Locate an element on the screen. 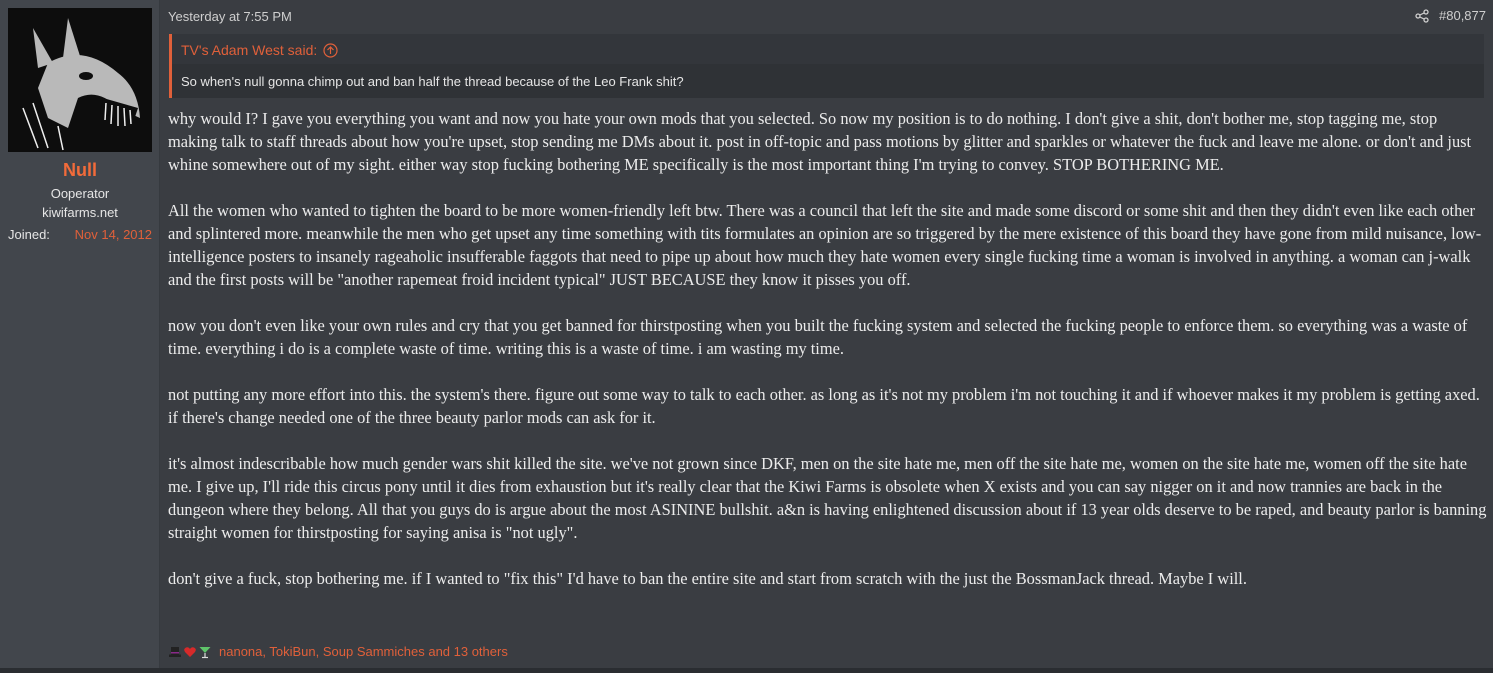  cocktail-icon is located at coordinates (205, 652).